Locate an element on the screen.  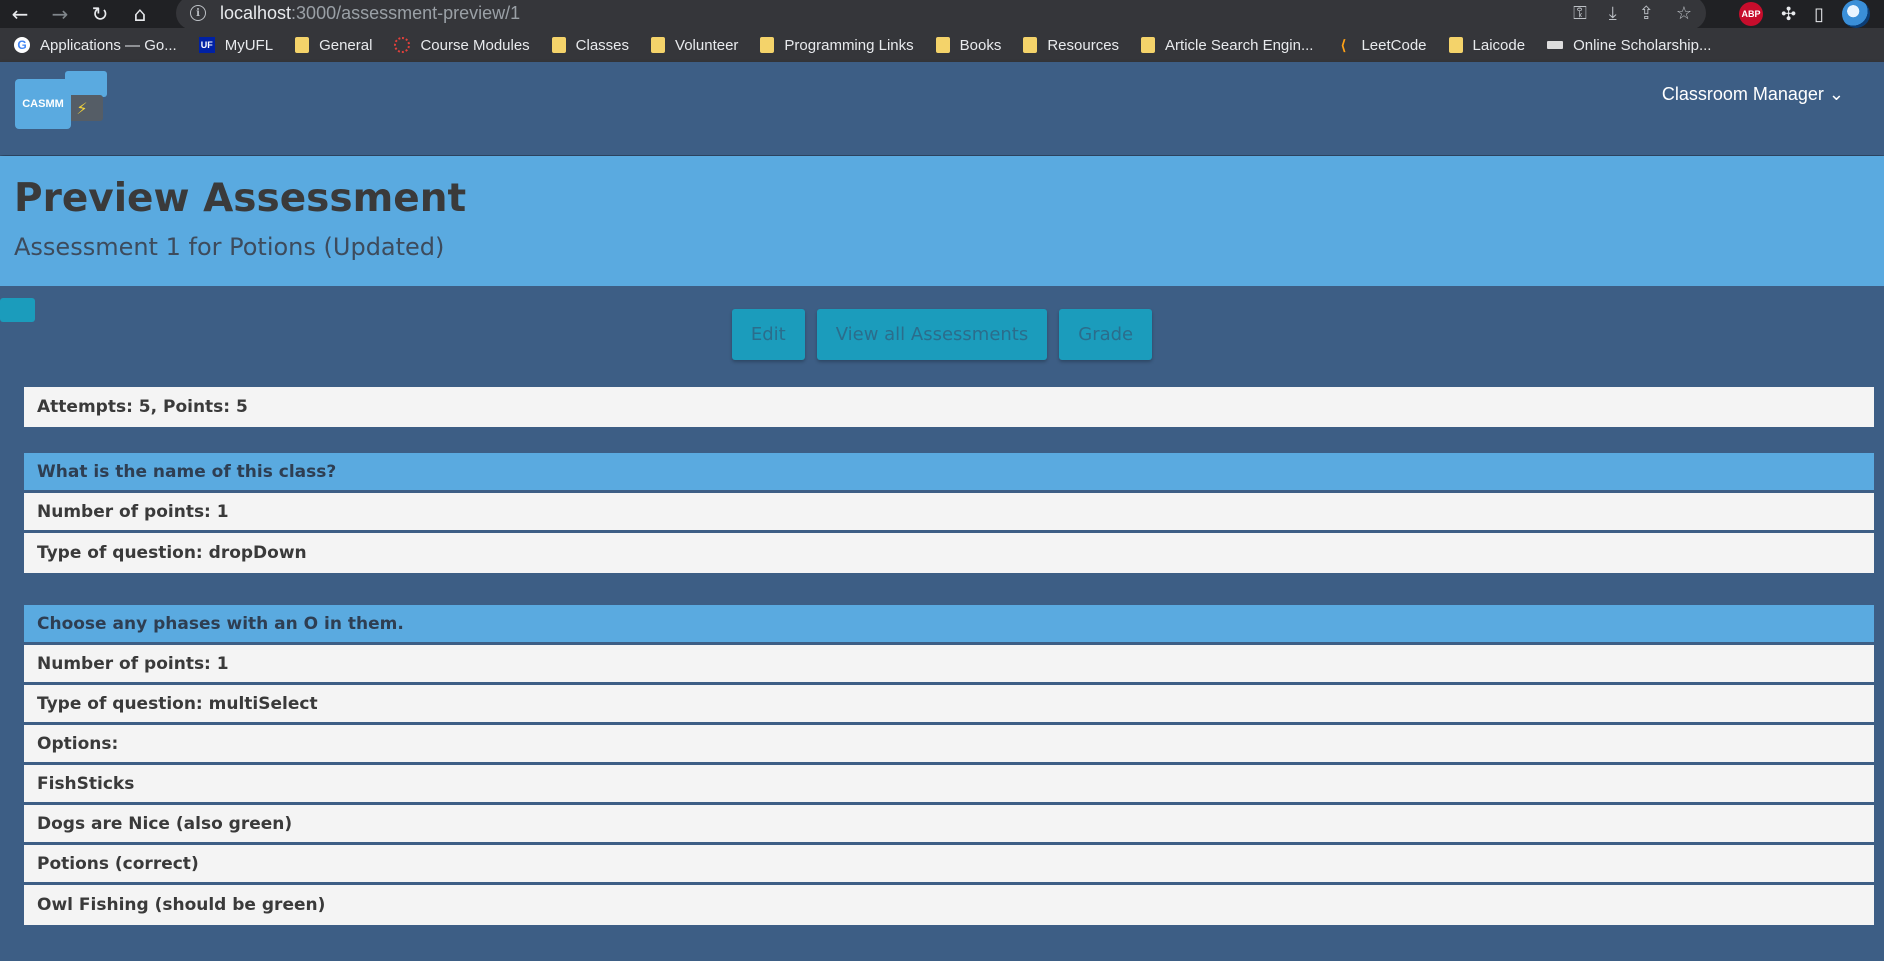
bookmark-folder: Classes is located at coordinates (590, 45).